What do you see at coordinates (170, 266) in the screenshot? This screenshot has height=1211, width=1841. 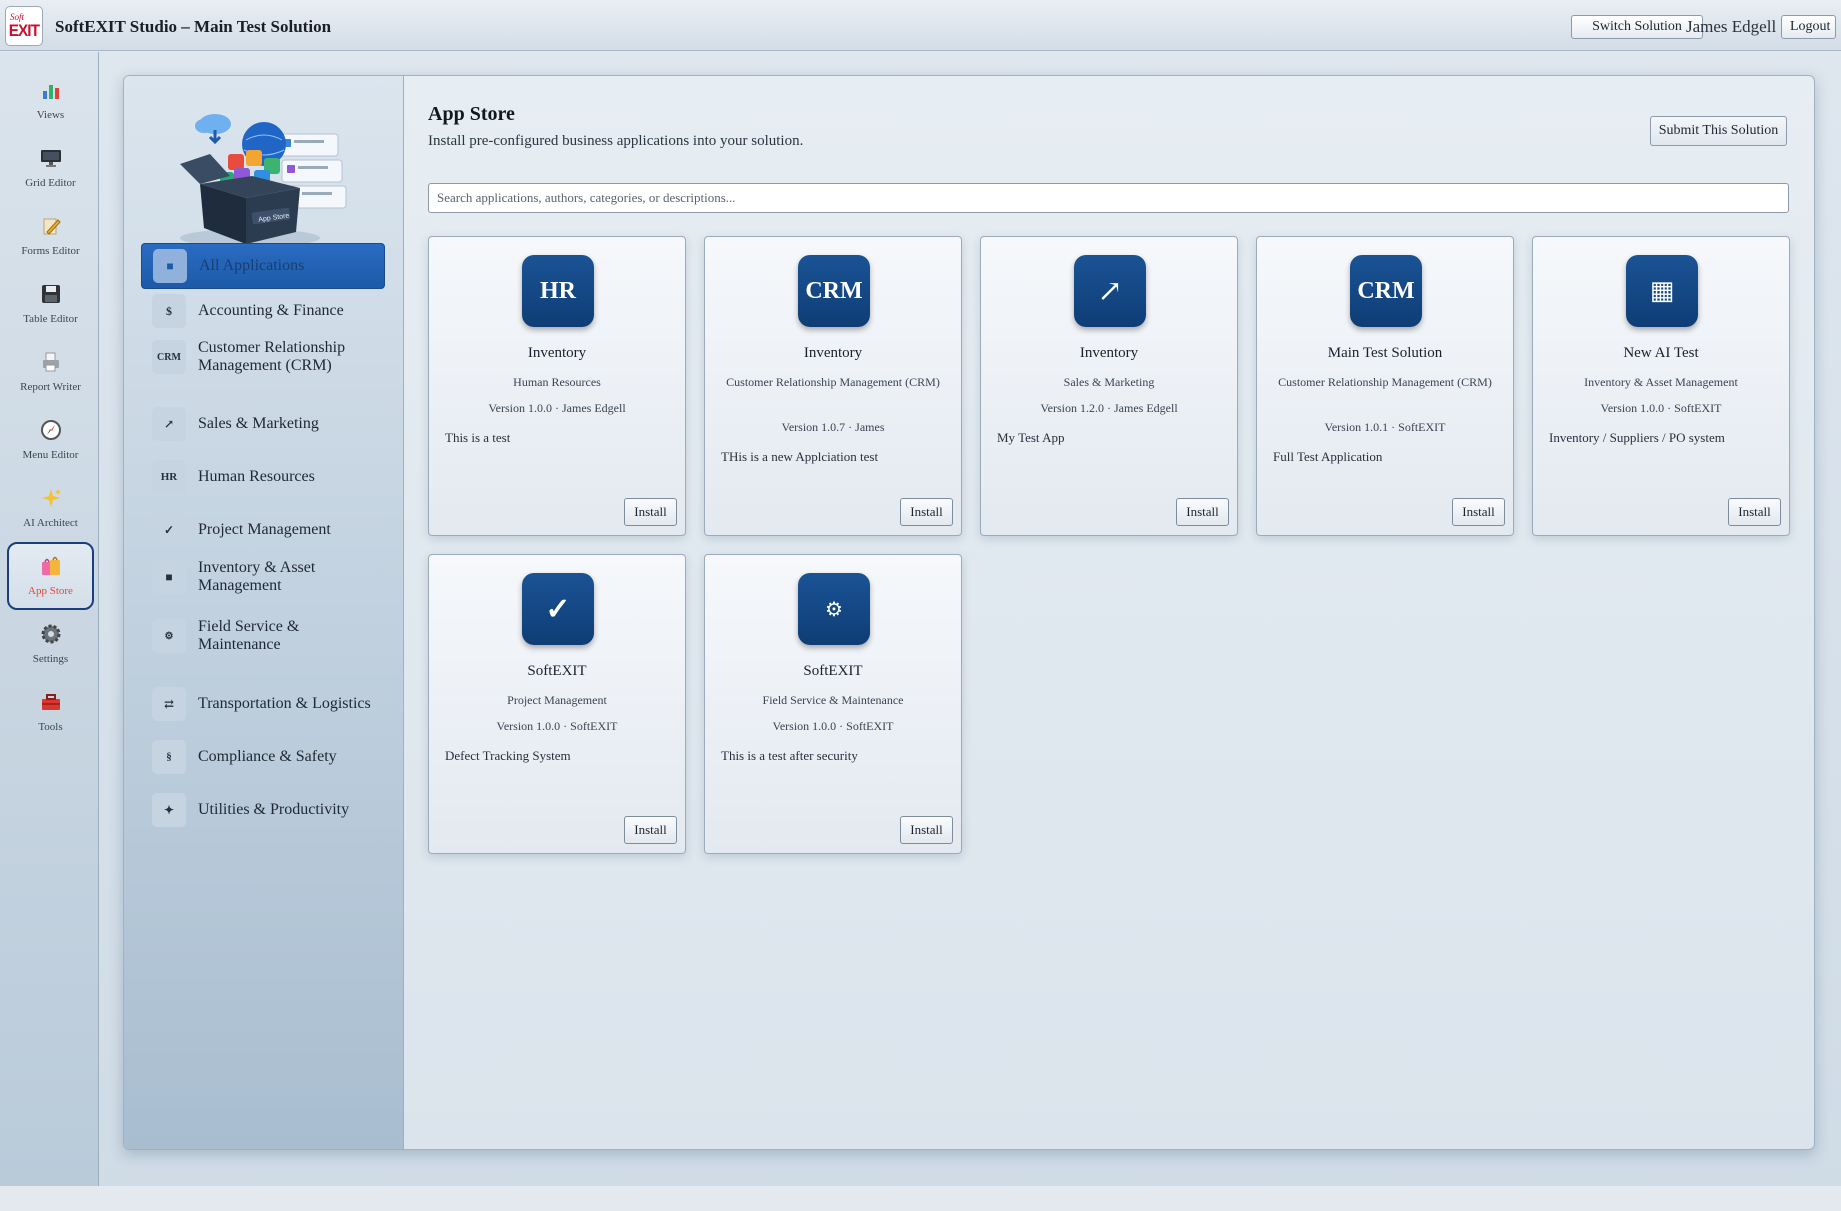 I see `square-icon: ■` at bounding box center [170, 266].